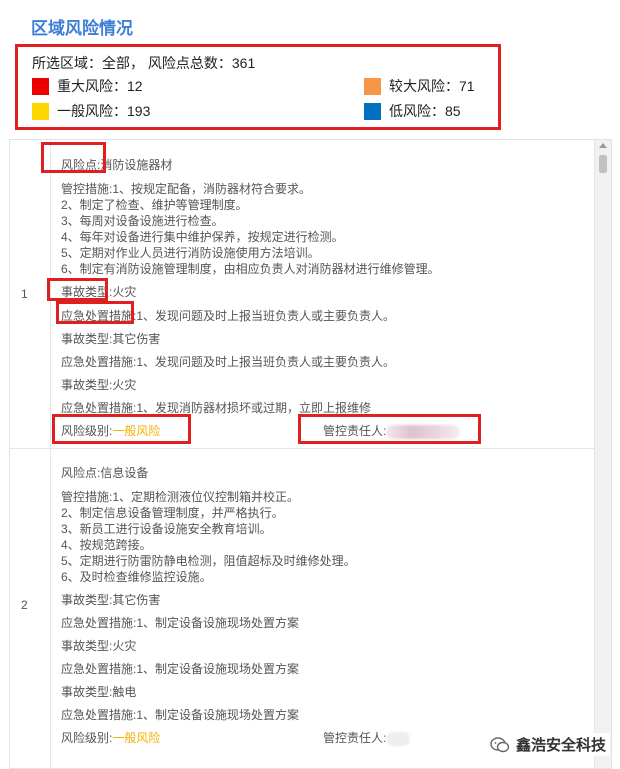 The image size is (620, 769). I want to click on watermark-text: 鑫浩安全科技, so click(561, 745).